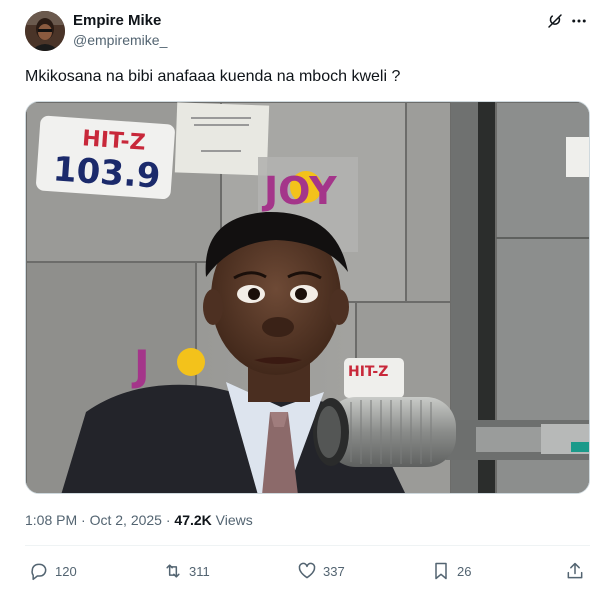 The width and height of the screenshot is (616, 597). I want to click on reply-button: 120, so click(53, 571).